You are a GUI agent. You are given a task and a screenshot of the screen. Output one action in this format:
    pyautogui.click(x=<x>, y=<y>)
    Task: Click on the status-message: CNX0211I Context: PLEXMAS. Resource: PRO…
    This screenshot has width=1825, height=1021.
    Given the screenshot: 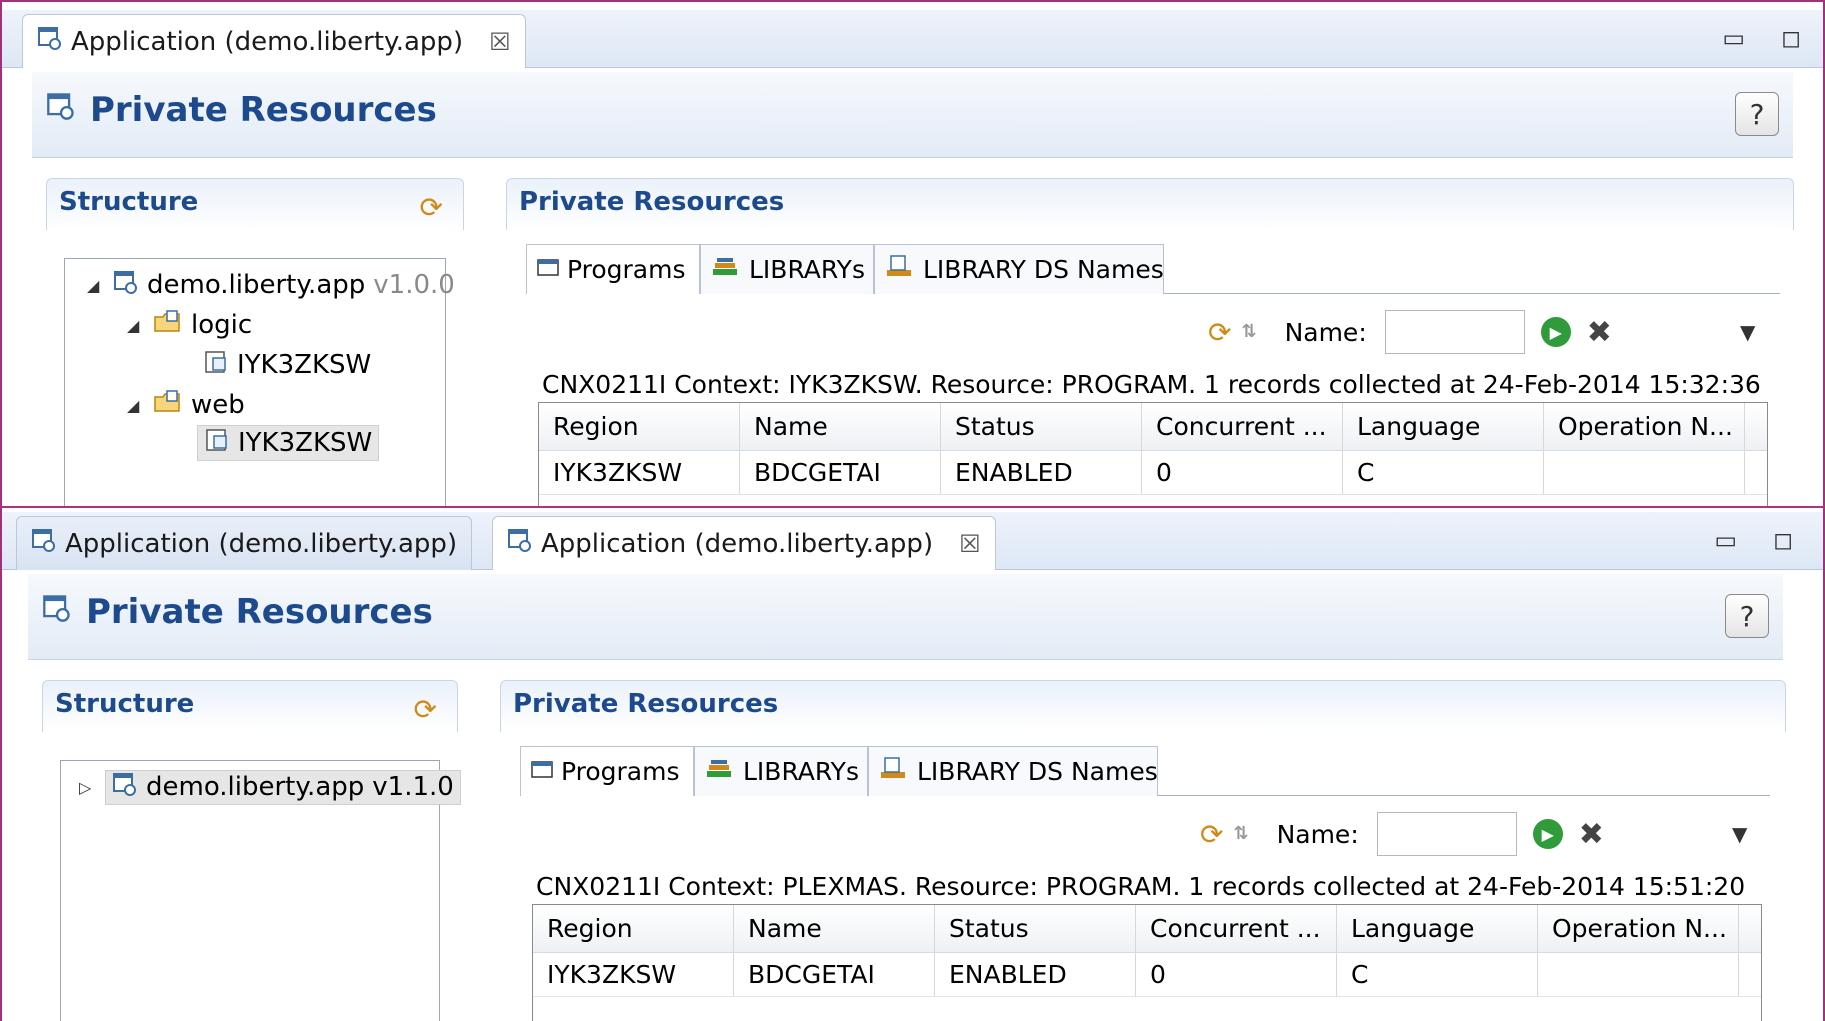 What is the action you would take?
    pyautogui.click(x=1141, y=886)
    